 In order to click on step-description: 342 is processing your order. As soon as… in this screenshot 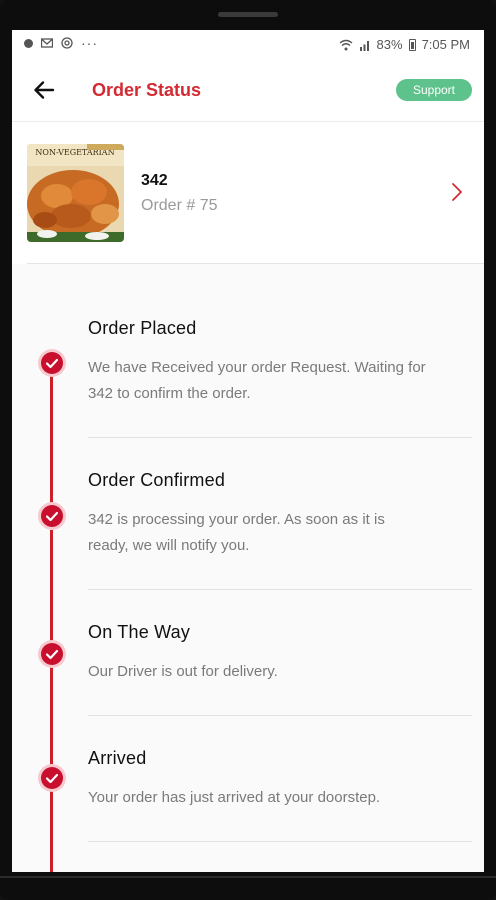, I will do `click(236, 532)`.